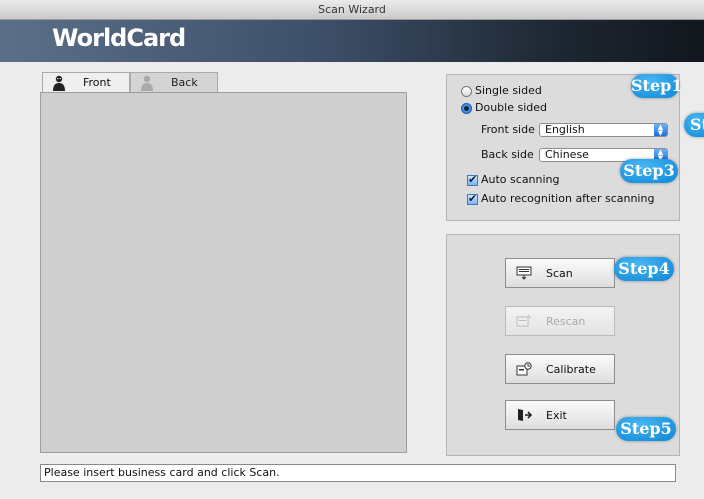  I want to click on scan-button: Scan, so click(560, 273).